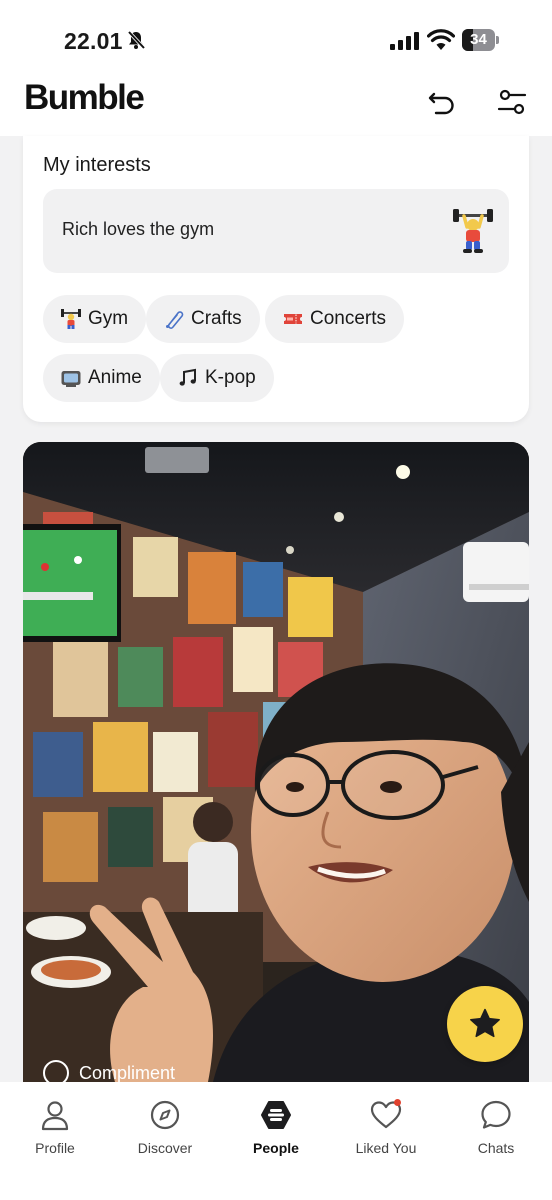  I want to click on bottom-navigation: Profile Discover People Liked You Chats, so click(276, 1141).